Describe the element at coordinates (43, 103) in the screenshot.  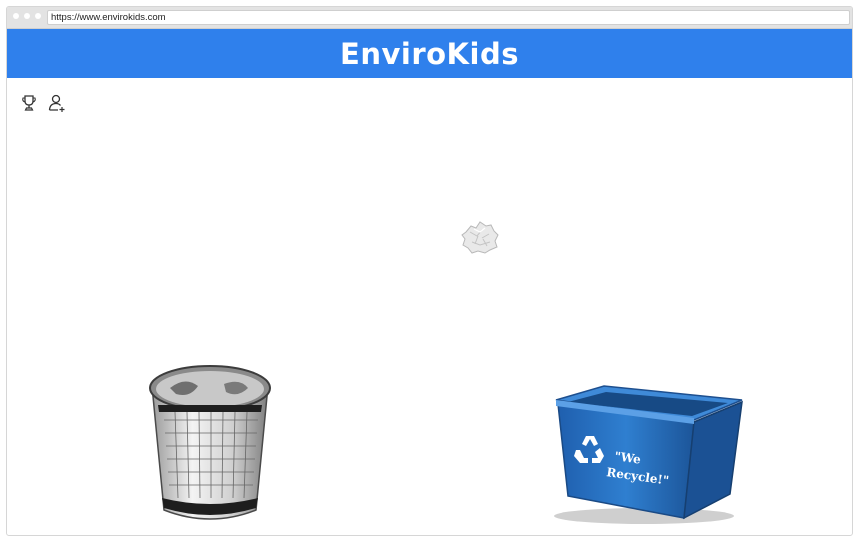
I see `top-icons` at that location.